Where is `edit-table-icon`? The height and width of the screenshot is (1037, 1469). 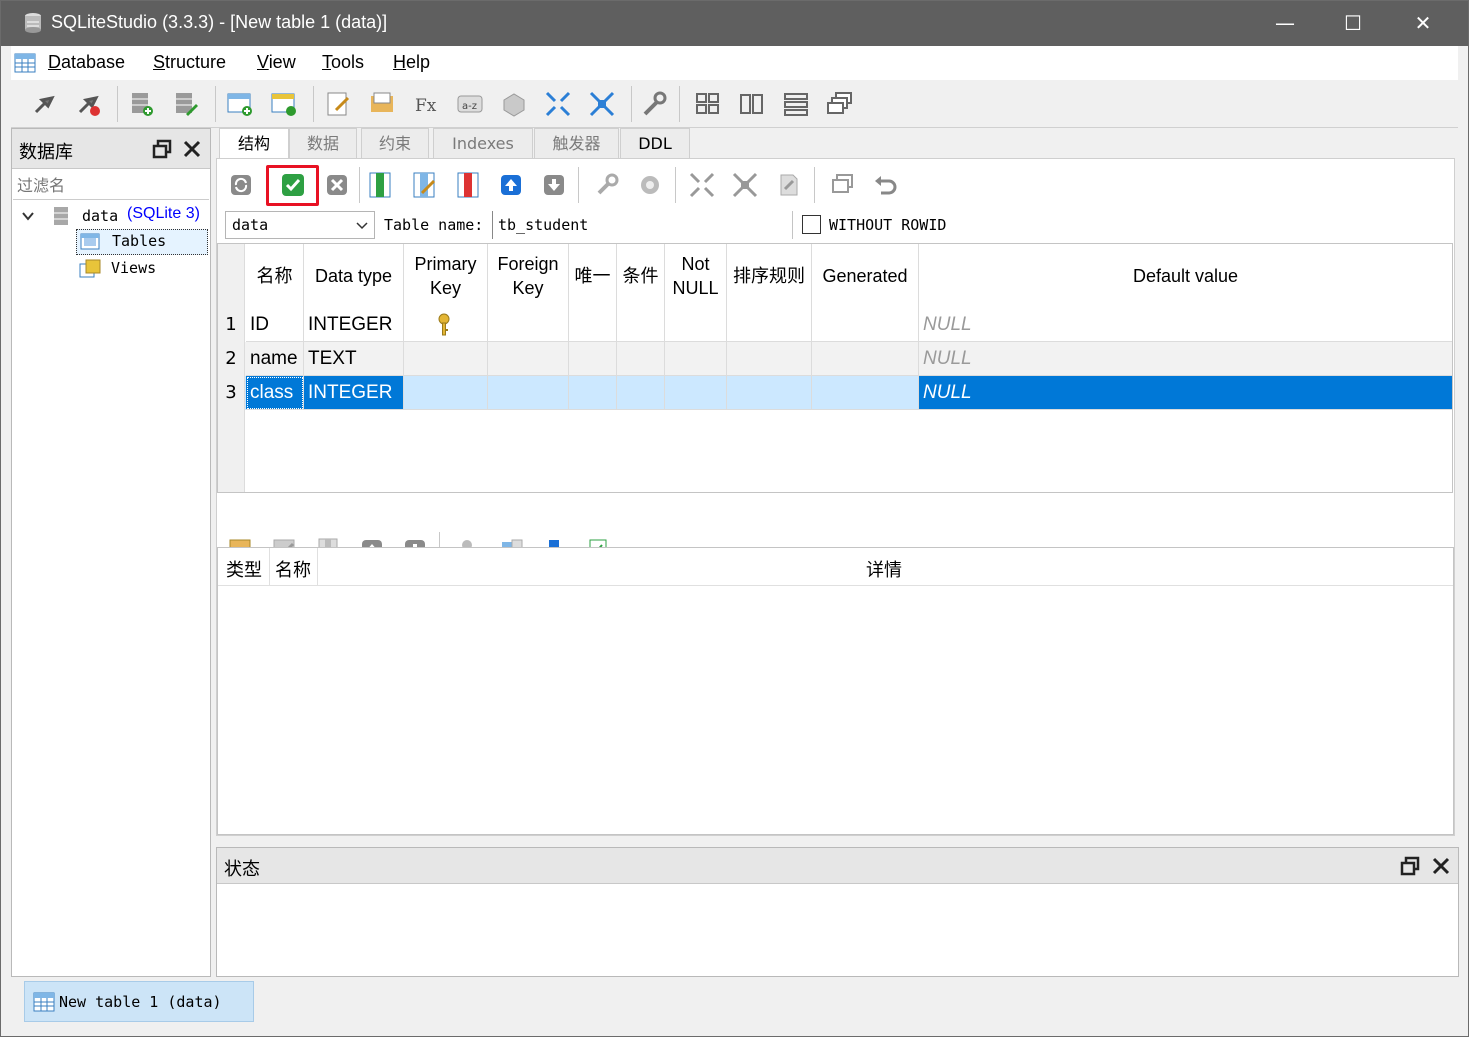 edit-table-icon is located at coordinates (284, 104).